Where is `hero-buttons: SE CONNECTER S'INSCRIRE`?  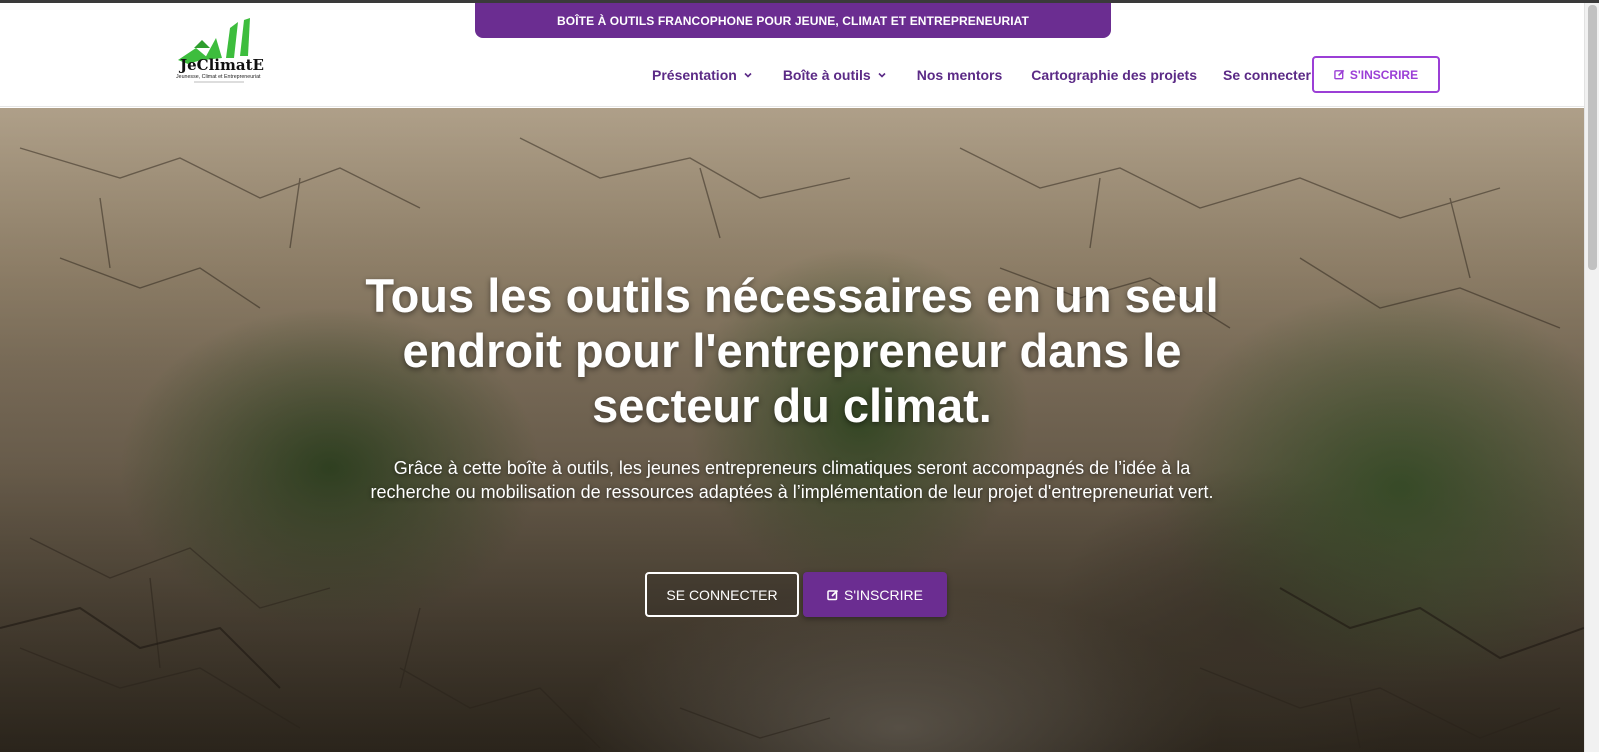 hero-buttons: SE CONNECTER S'INSCRIRE is located at coordinates (792, 594).